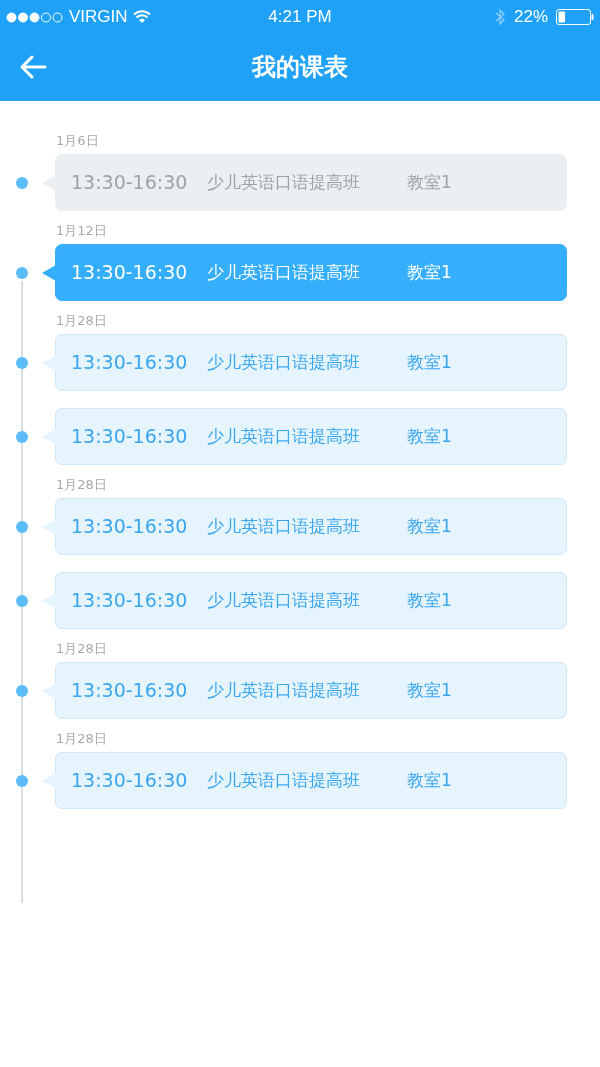 The height and width of the screenshot is (1067, 600). What do you see at coordinates (300, 67) in the screenshot?
I see `page-title: 我的课表` at bounding box center [300, 67].